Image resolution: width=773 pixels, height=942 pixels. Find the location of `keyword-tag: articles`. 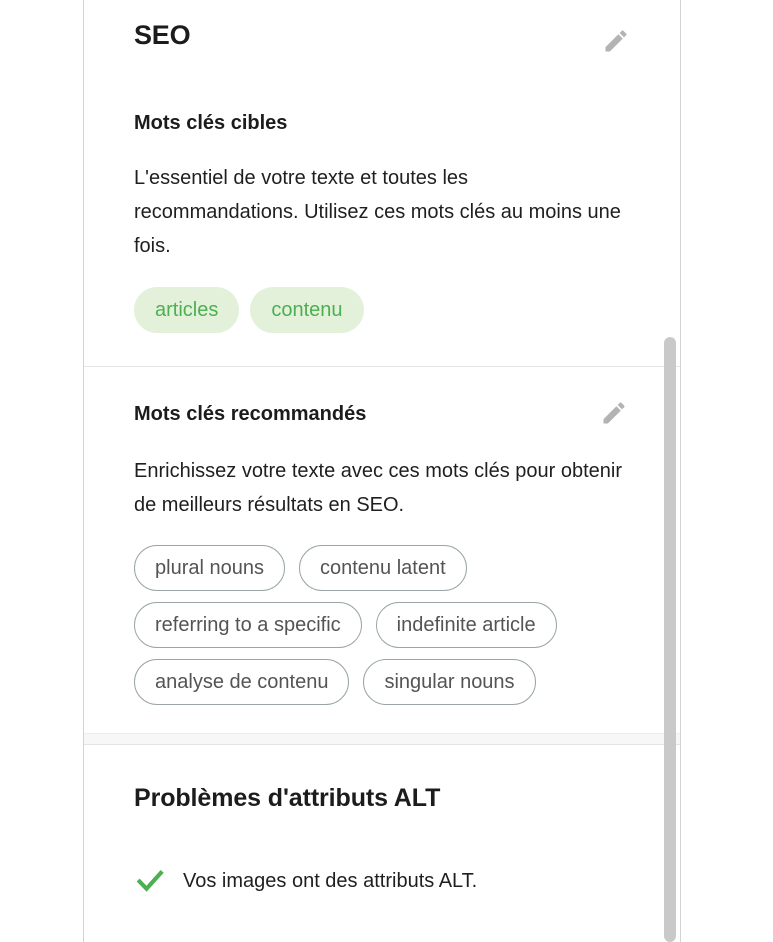

keyword-tag: articles is located at coordinates (187, 310).